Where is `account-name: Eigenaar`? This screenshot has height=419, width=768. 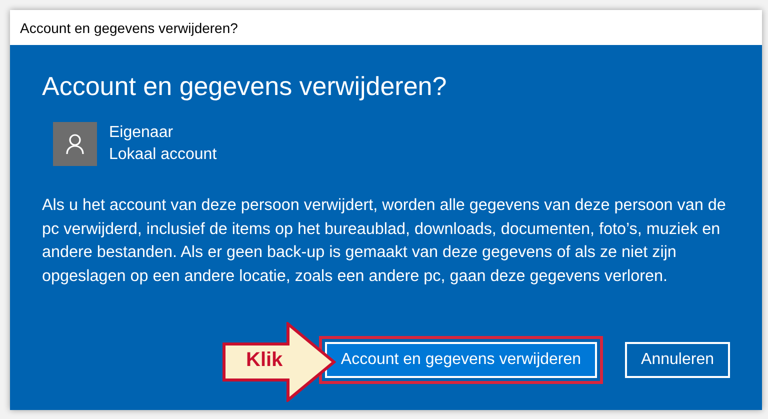
account-name: Eigenaar is located at coordinates (141, 133).